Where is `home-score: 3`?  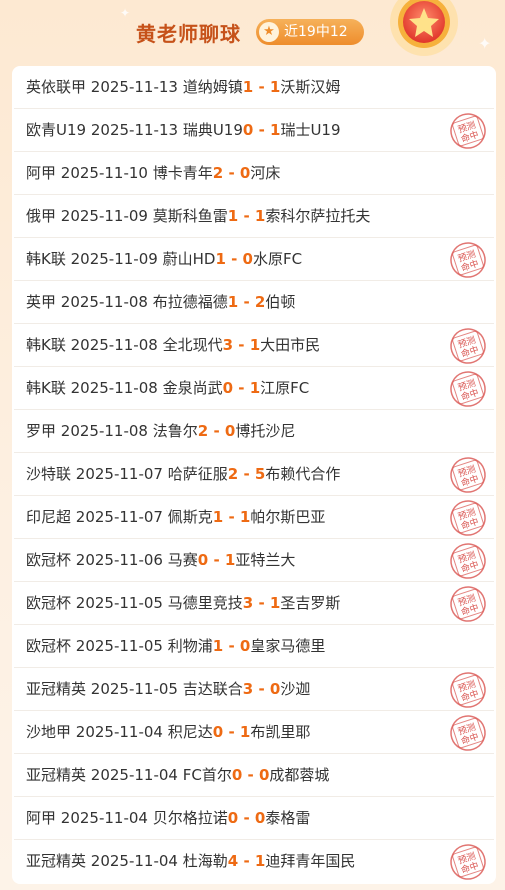
home-score: 3 is located at coordinates (248, 689).